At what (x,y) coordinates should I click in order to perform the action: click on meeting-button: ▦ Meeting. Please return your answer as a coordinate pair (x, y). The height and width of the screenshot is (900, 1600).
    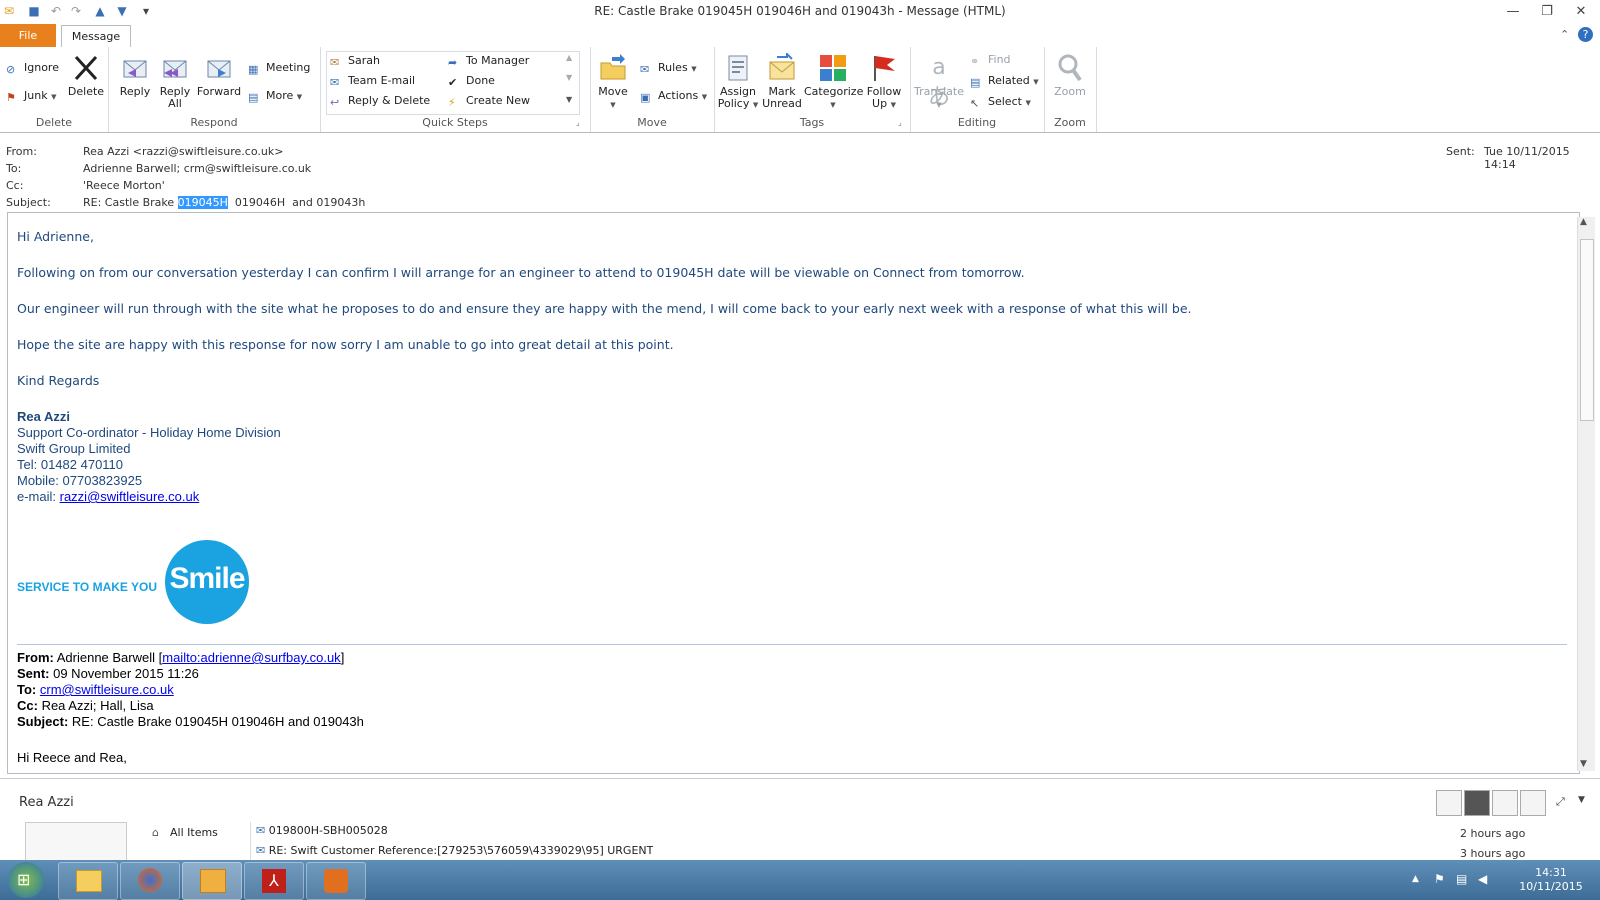
    Looking at the image, I should click on (279, 68).